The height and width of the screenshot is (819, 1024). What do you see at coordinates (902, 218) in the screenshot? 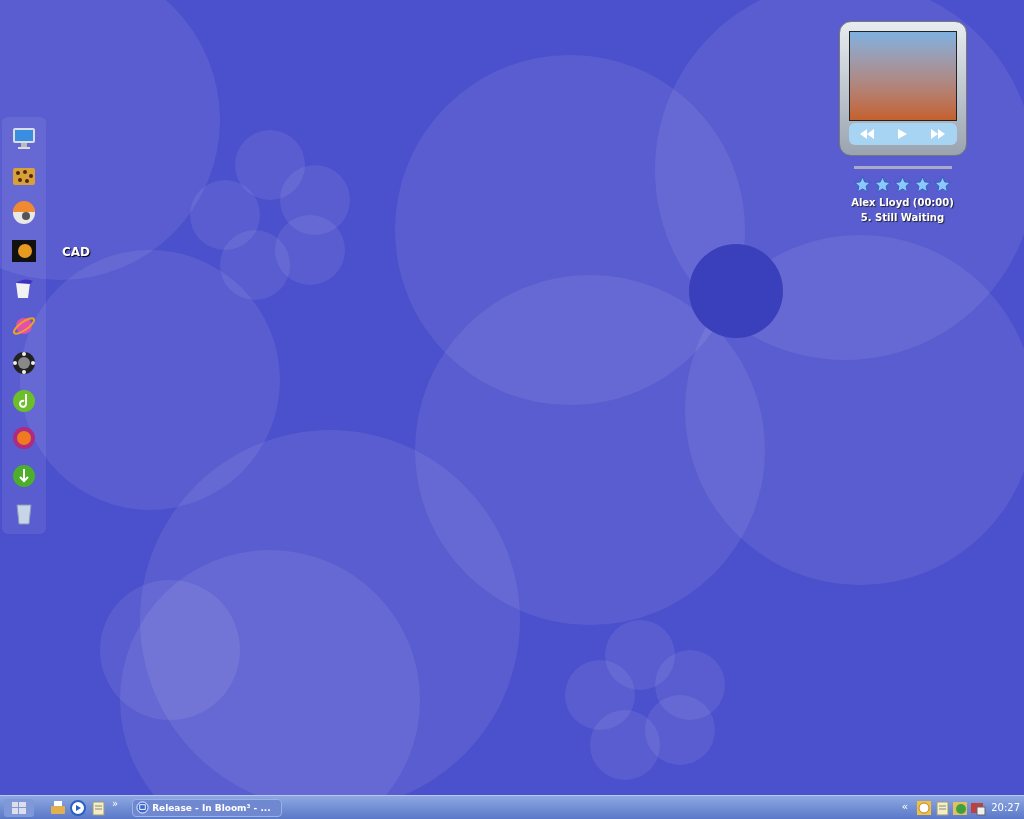
I see `track-title-text: 5. Still Waiting` at bounding box center [902, 218].